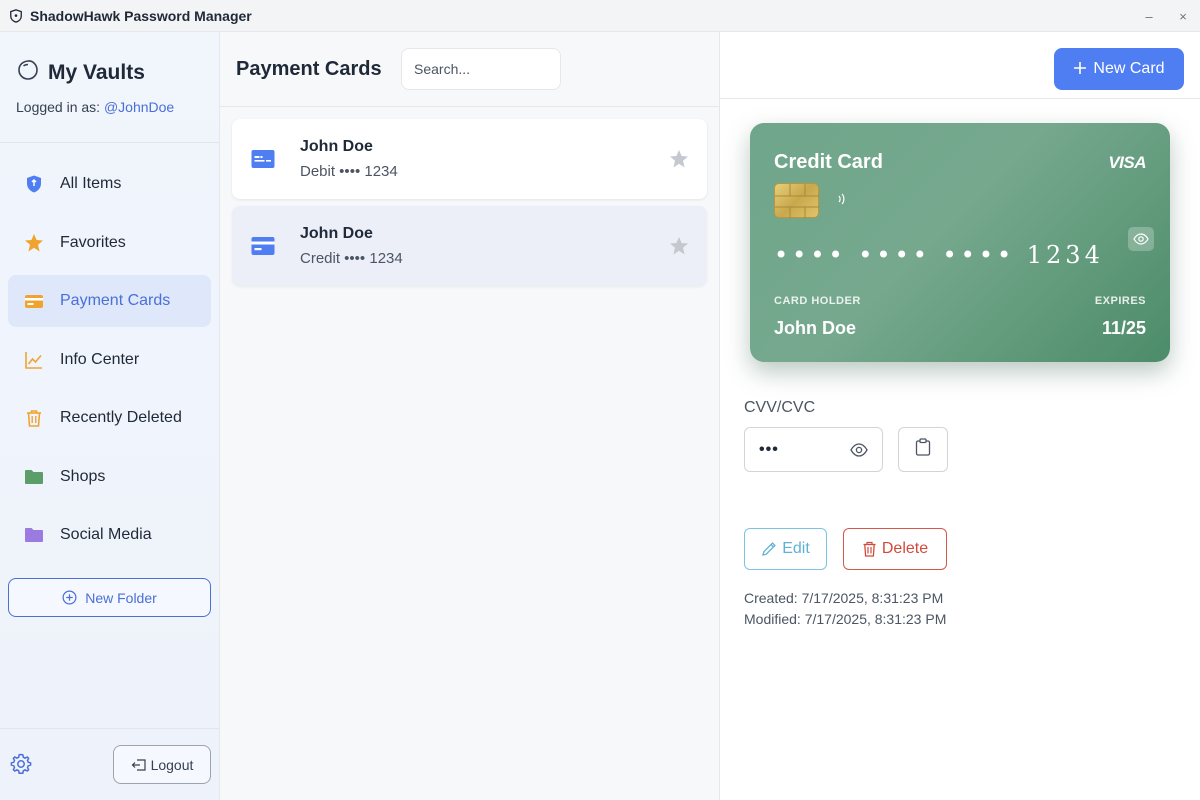  What do you see at coordinates (1123, 328) in the screenshot?
I see `expires-value: 11/25` at bounding box center [1123, 328].